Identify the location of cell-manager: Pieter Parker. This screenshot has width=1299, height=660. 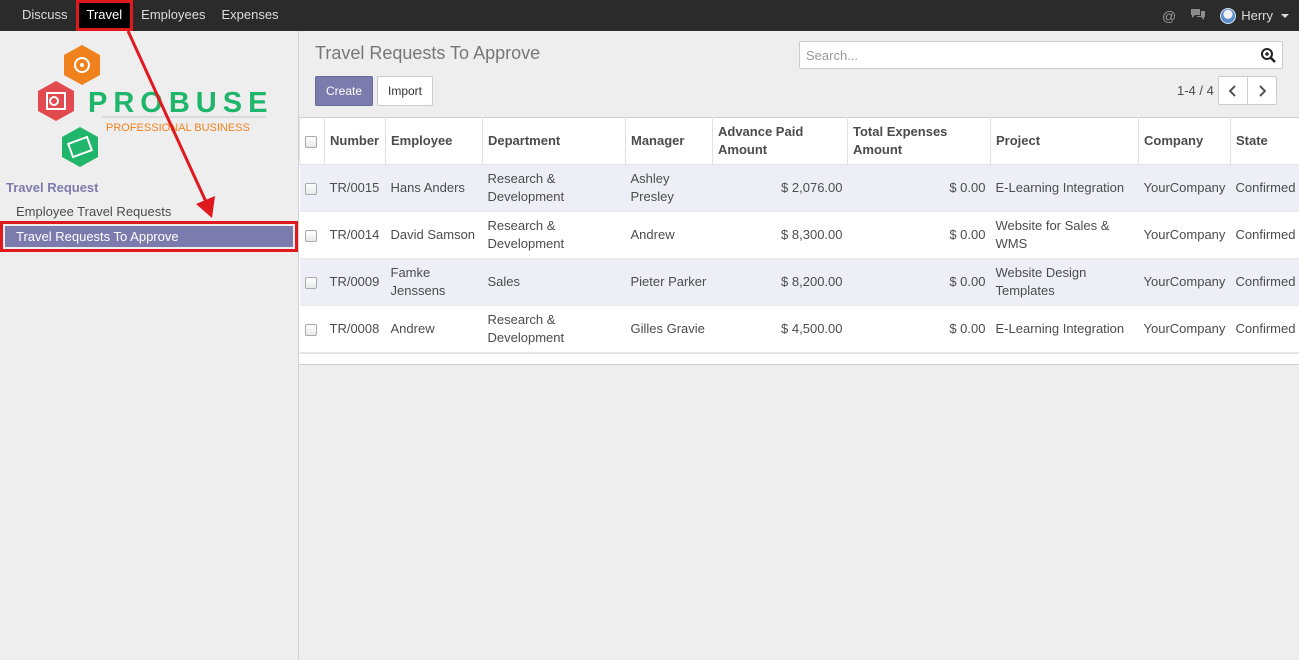
(669, 282).